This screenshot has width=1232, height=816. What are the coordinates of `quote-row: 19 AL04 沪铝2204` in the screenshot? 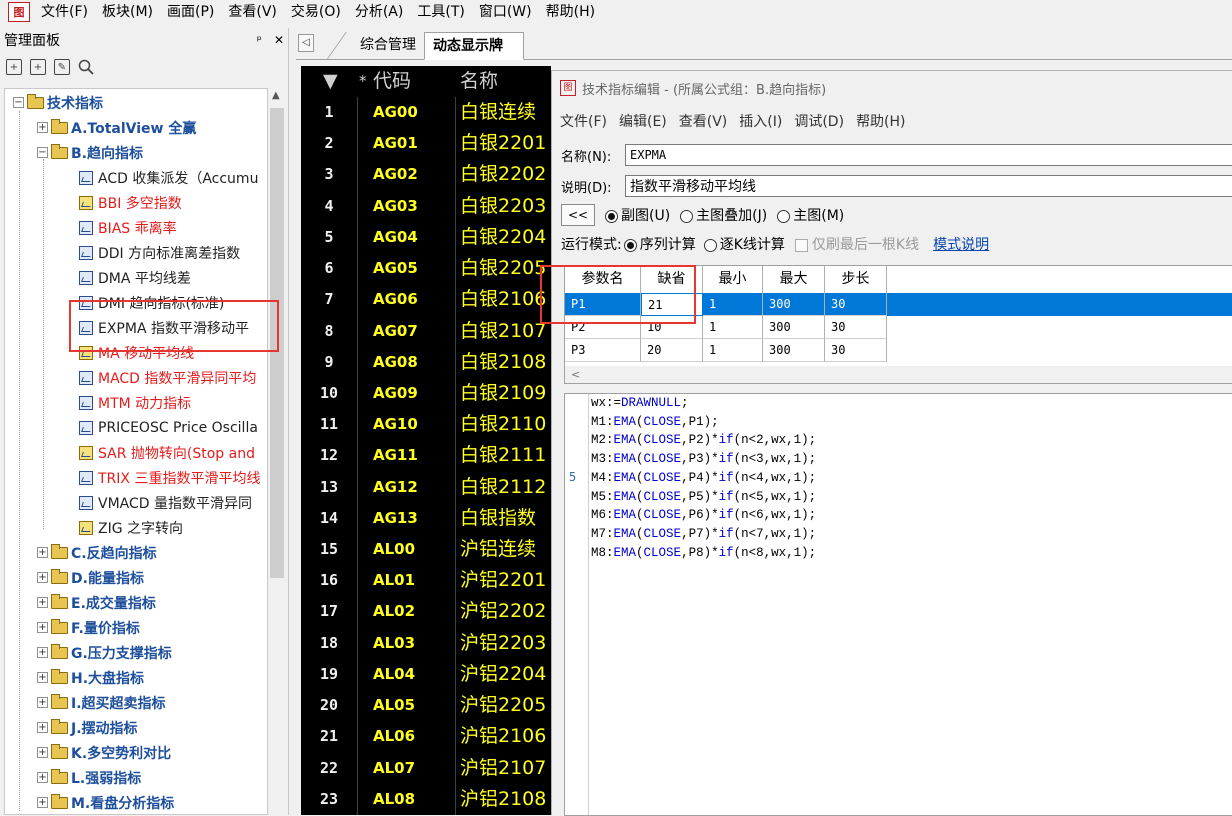 It's located at (426, 674).